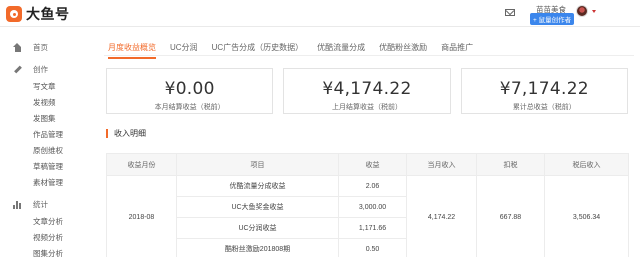 The image size is (640, 257). Describe the element at coordinates (372, 247) in the screenshot. I see `cell-amount: 0.50` at that location.